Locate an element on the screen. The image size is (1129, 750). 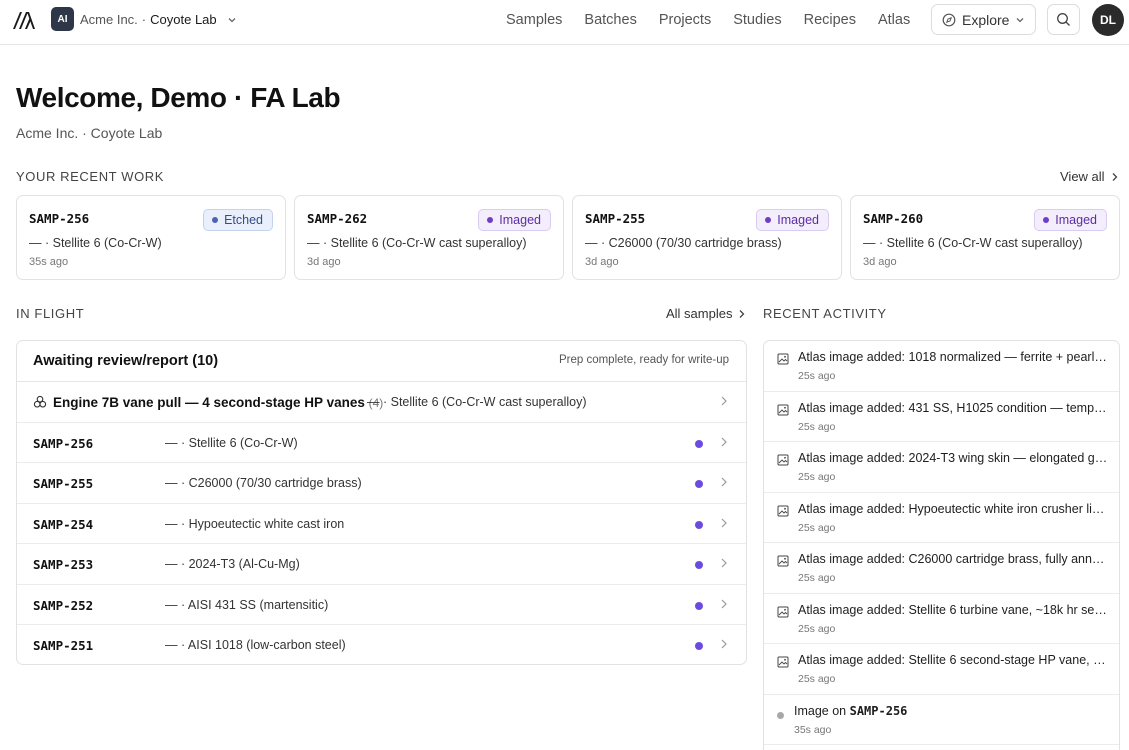
activity-item: Image on SAMP-256 35s ago is located at coordinates (941, 720).